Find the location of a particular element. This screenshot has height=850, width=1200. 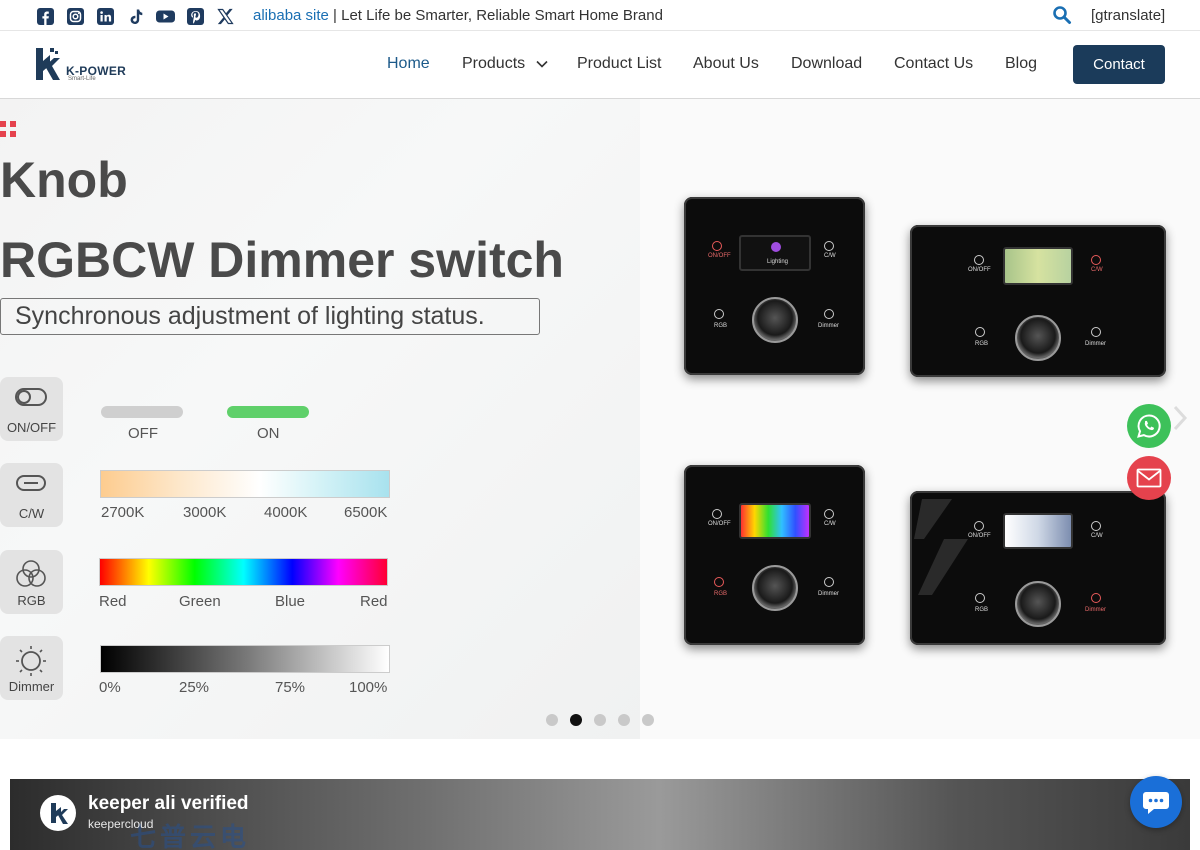

feature-rgb-label: RGB is located at coordinates (31, 600).